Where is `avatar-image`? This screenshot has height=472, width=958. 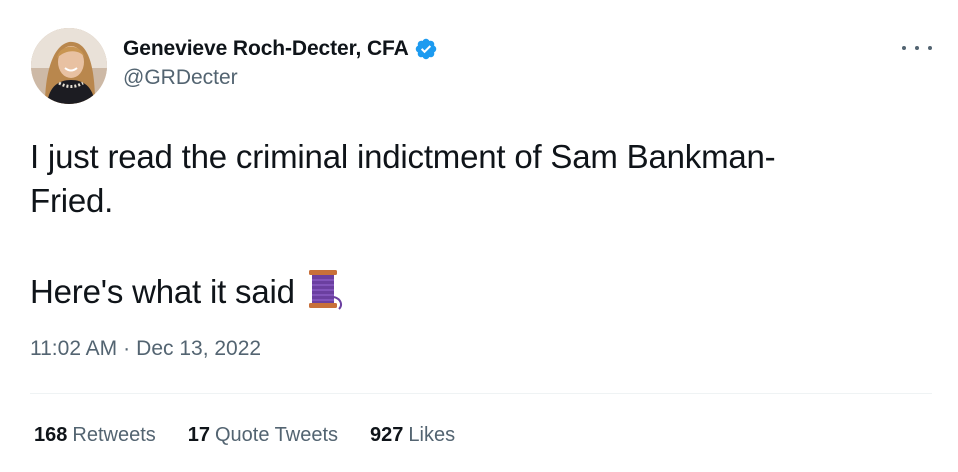
avatar-image is located at coordinates (69, 66).